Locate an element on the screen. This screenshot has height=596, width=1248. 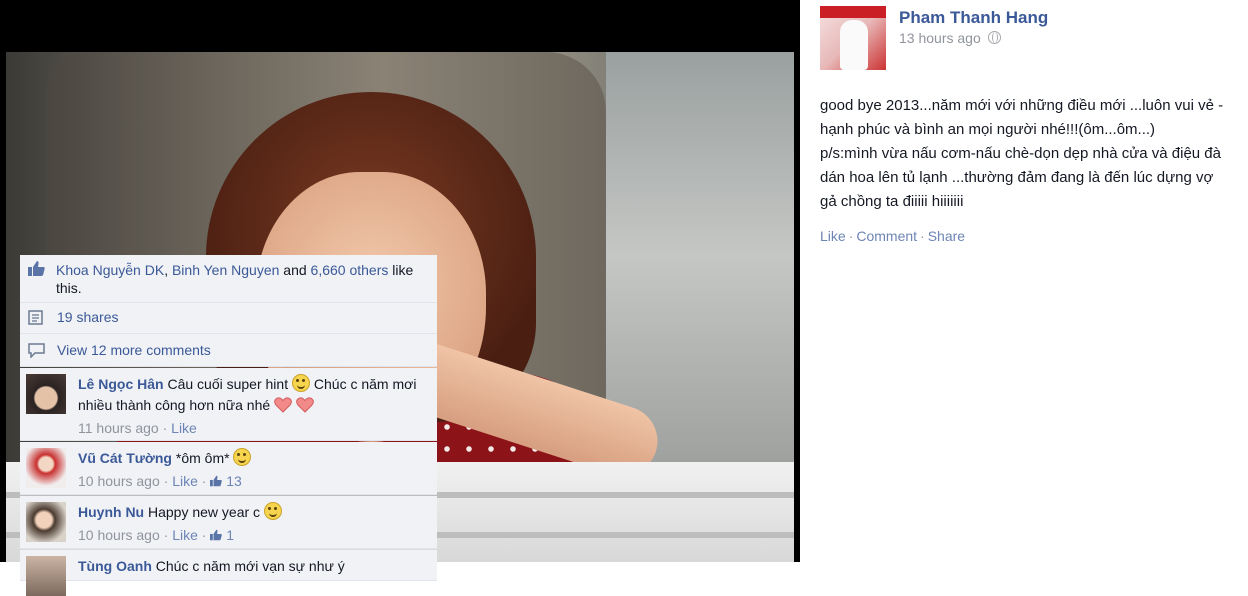
view-more-comments-link: View 12 more comments is located at coordinates (134, 350).